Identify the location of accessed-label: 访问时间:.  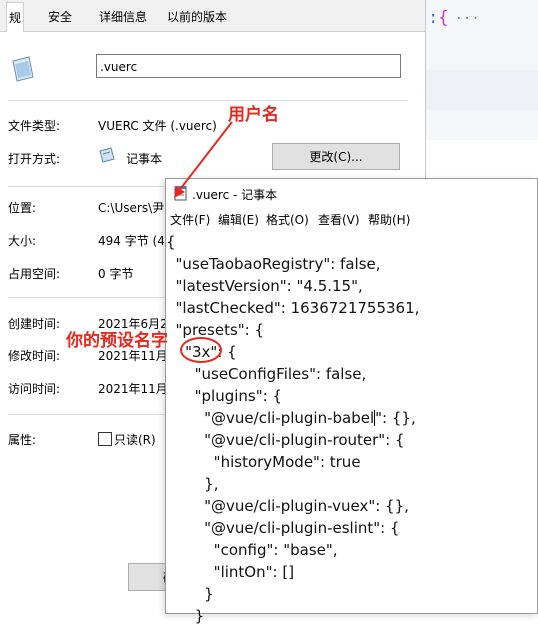
(34, 389).